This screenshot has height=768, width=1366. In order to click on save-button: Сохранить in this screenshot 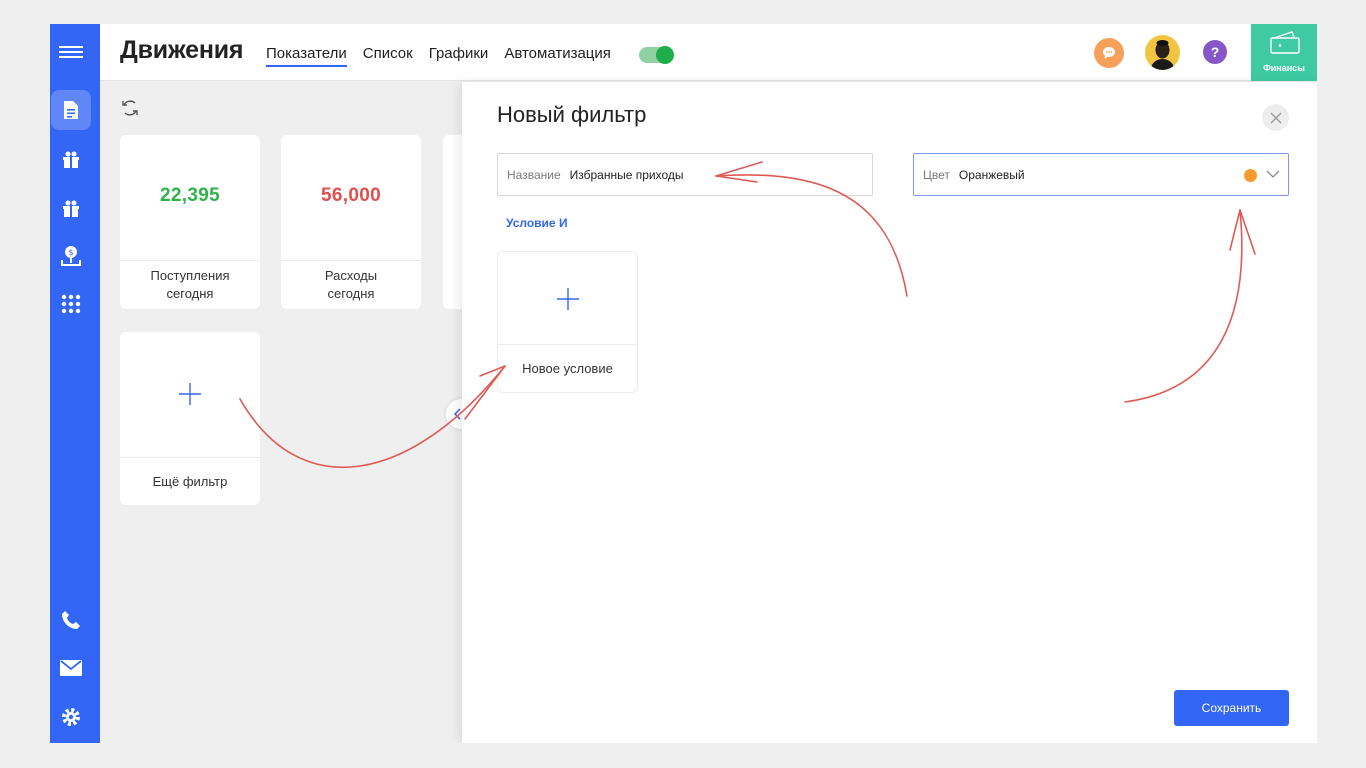, I will do `click(1231, 708)`.